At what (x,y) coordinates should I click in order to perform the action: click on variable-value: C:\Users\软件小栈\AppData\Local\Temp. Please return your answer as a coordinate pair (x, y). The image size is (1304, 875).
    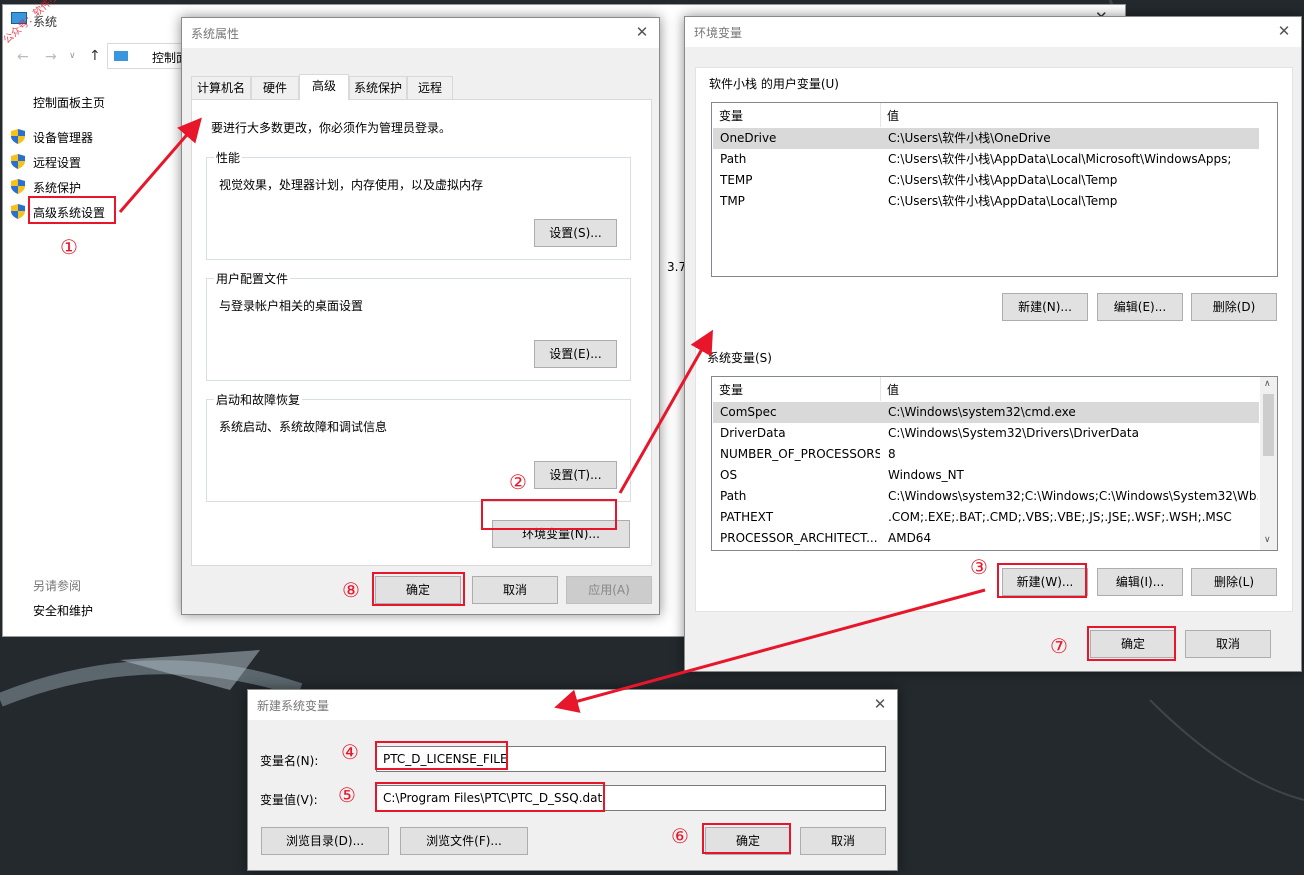
    Looking at the image, I should click on (1003, 201).